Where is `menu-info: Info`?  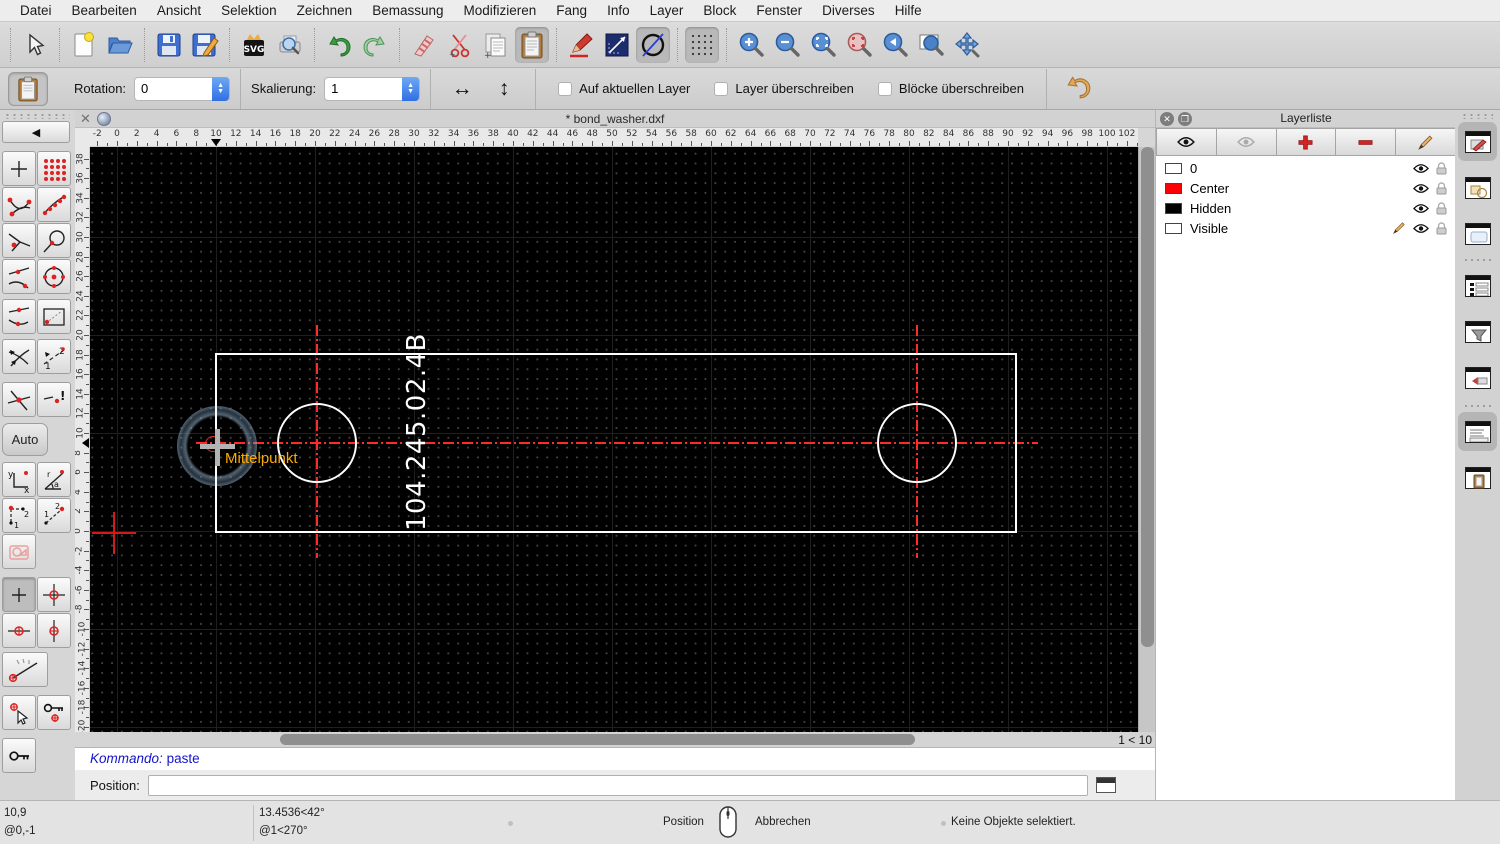
menu-info: Info is located at coordinates (618, 10).